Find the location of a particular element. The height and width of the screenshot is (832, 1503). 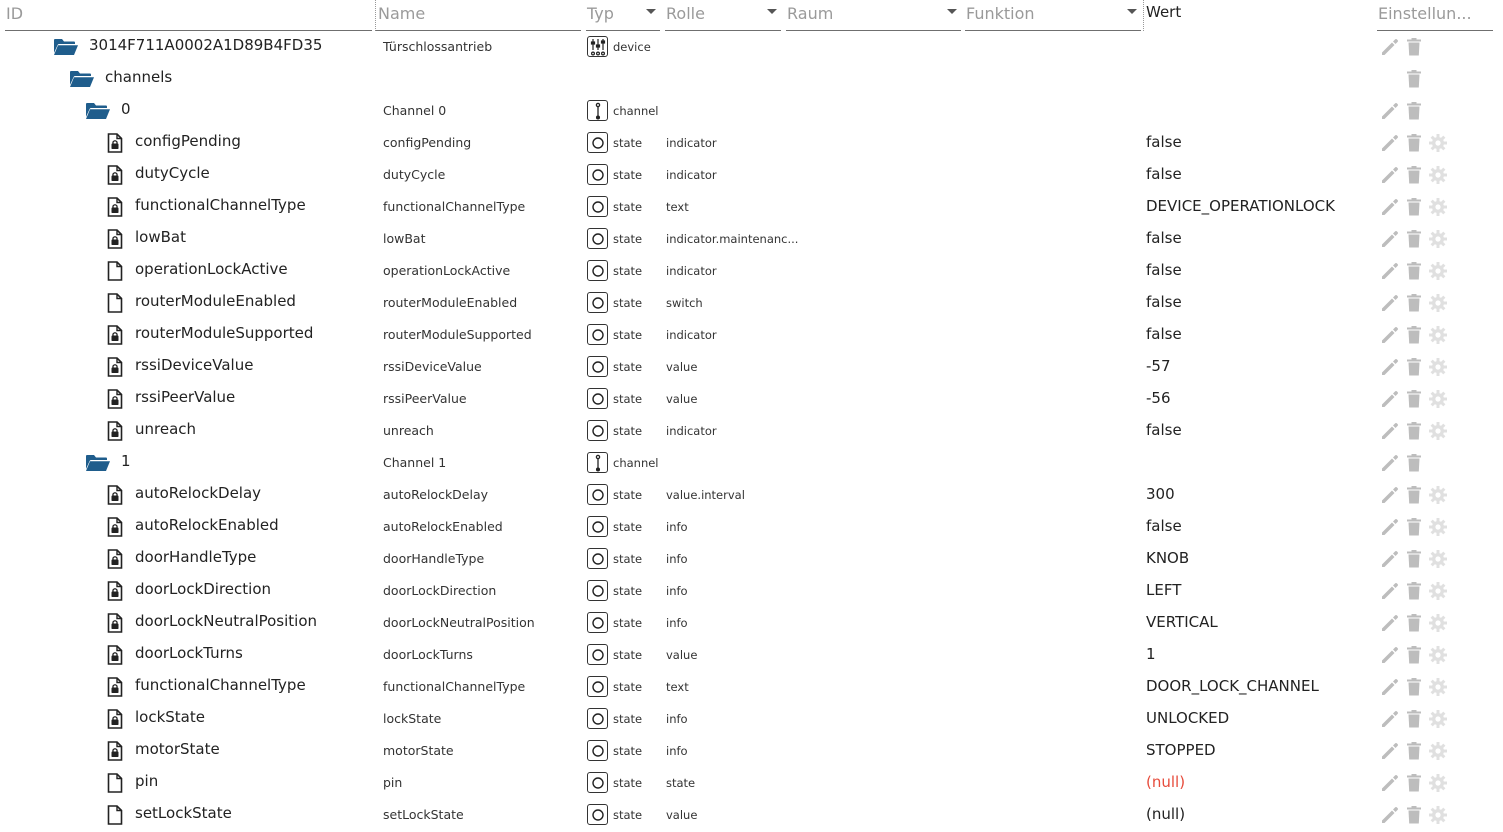

row-value: 1 is located at coordinates (1151, 654).